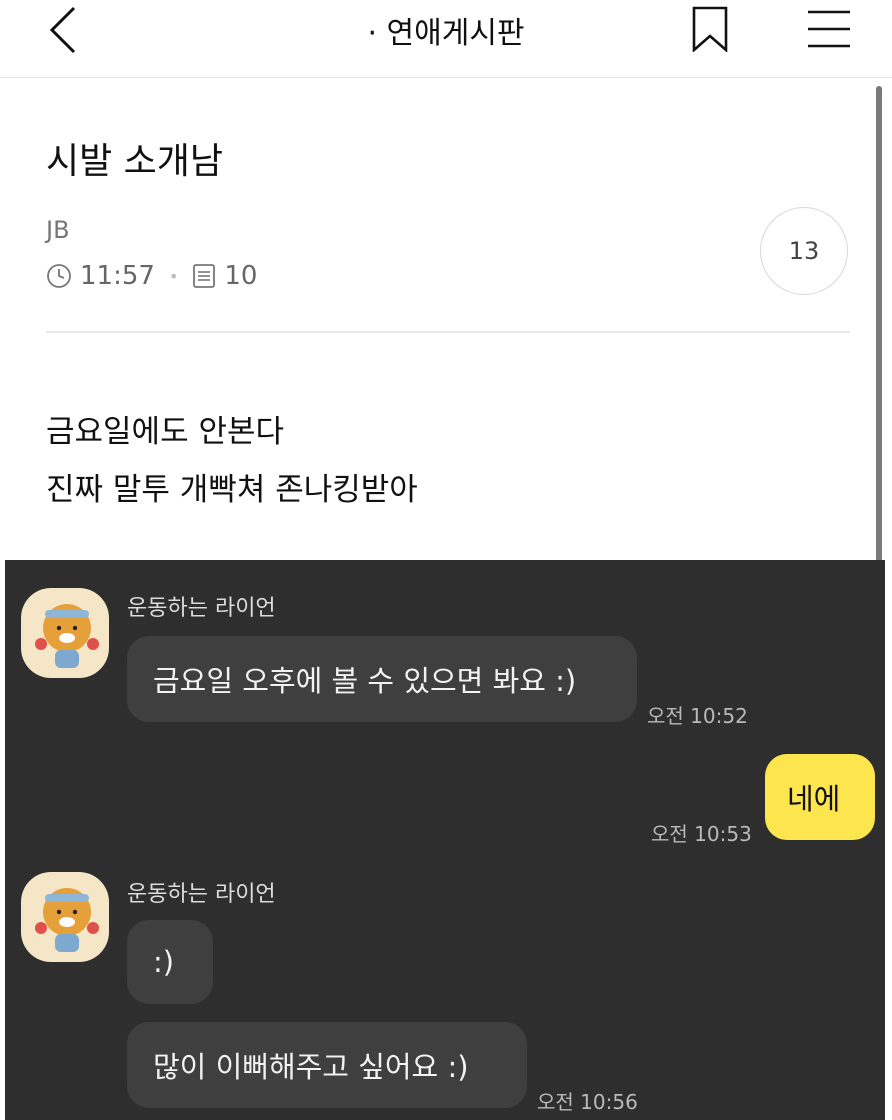  Describe the element at coordinates (701, 834) in the screenshot. I see `message-time: 오전 10:53` at that location.